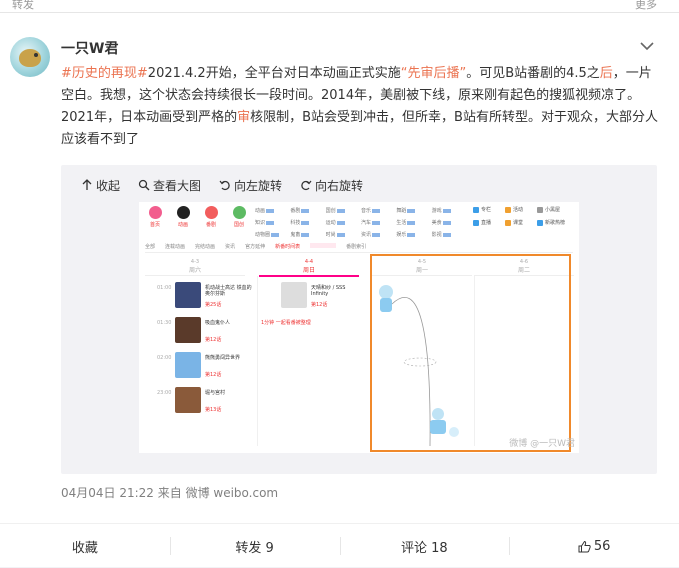 The height and width of the screenshot is (568, 679). I want to click on hashtag-link: #历史的再现#, so click(104, 73).